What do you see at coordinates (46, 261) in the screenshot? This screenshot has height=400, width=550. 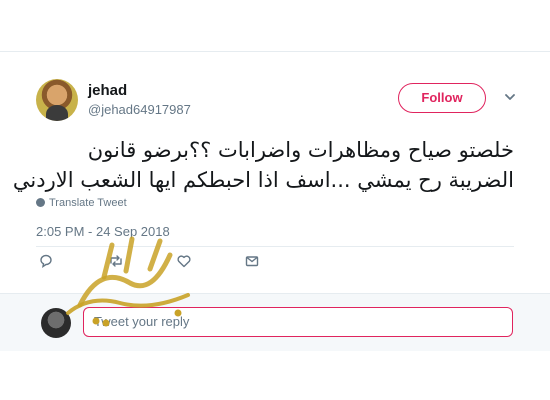 I see `reply-icon` at bounding box center [46, 261].